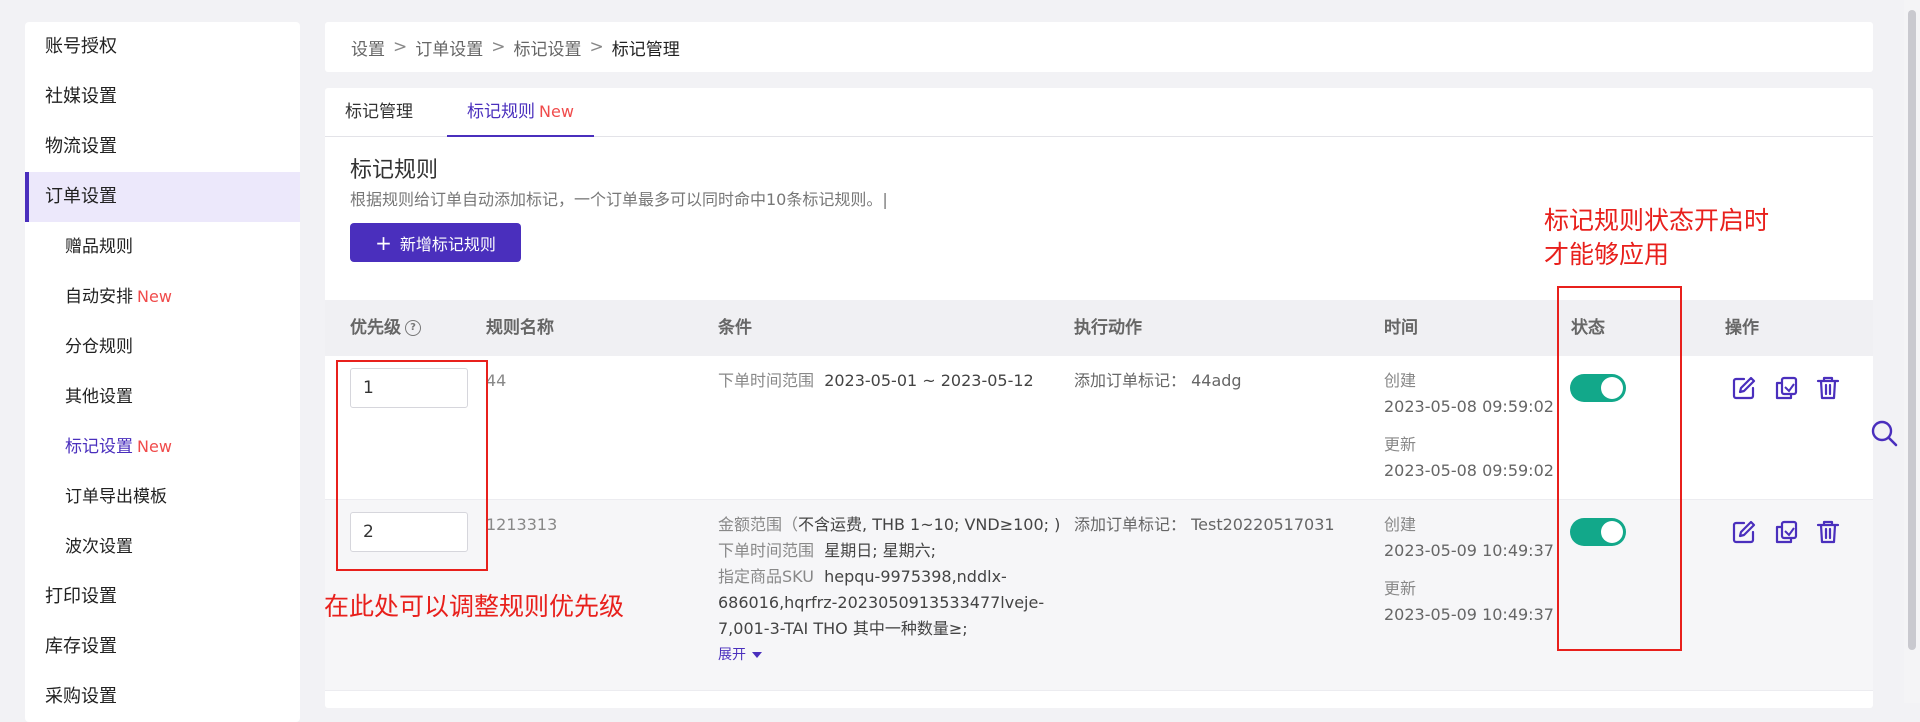 The image size is (1920, 722). What do you see at coordinates (758, 524) in the screenshot?
I see `condition-label: 金额范围（` at bounding box center [758, 524].